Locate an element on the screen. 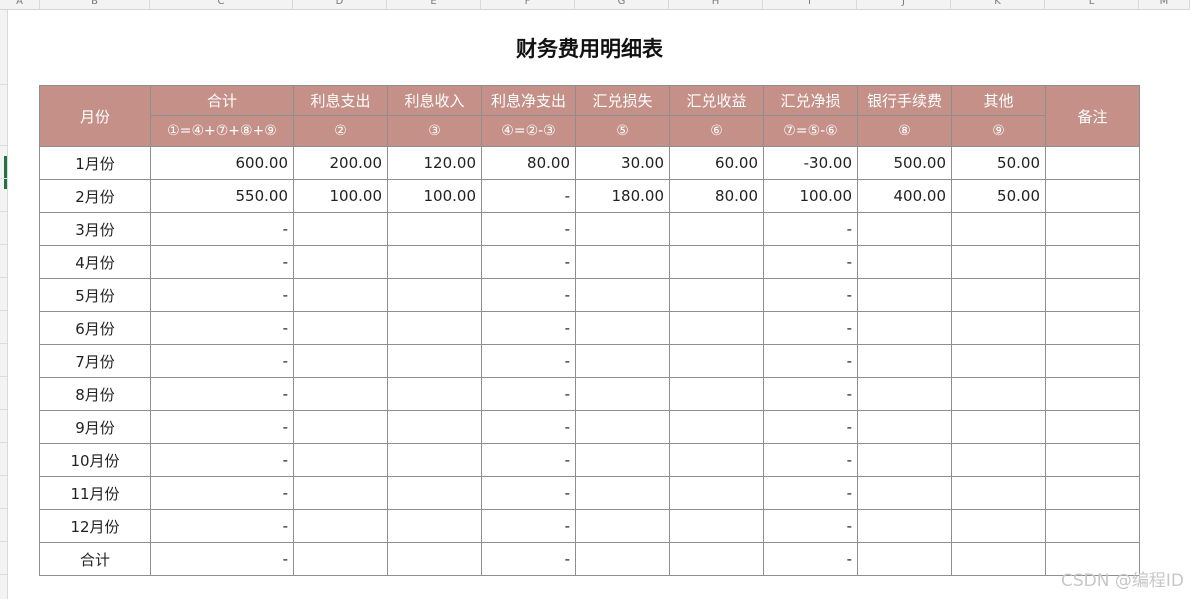  month-cell: 12月份 is located at coordinates (95, 526).